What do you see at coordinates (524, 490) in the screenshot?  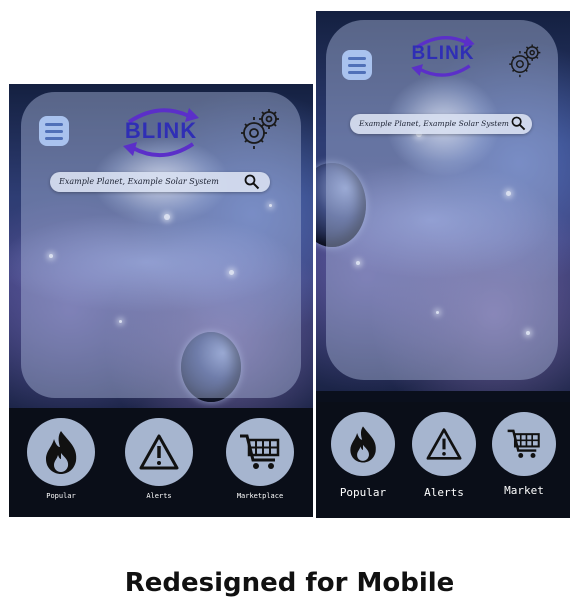 I see `nav-market-label: Market` at bounding box center [524, 490].